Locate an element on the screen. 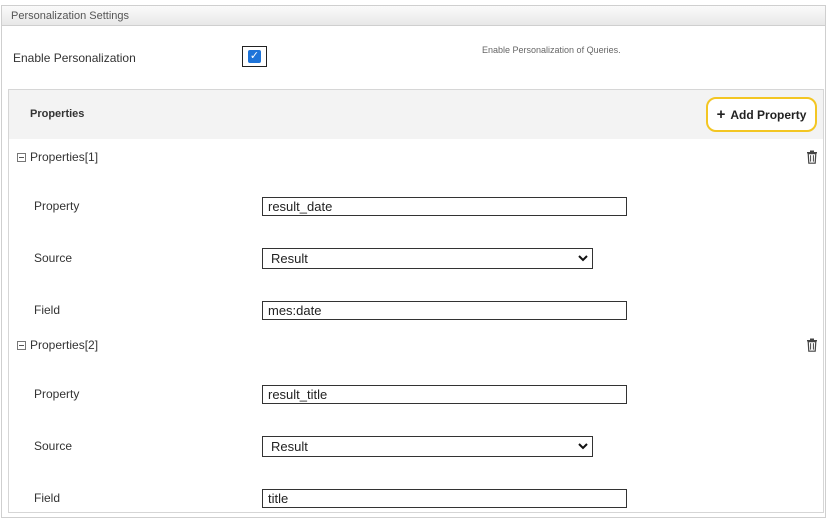  properties-bar: Properties + Add Property is located at coordinates (416, 114).